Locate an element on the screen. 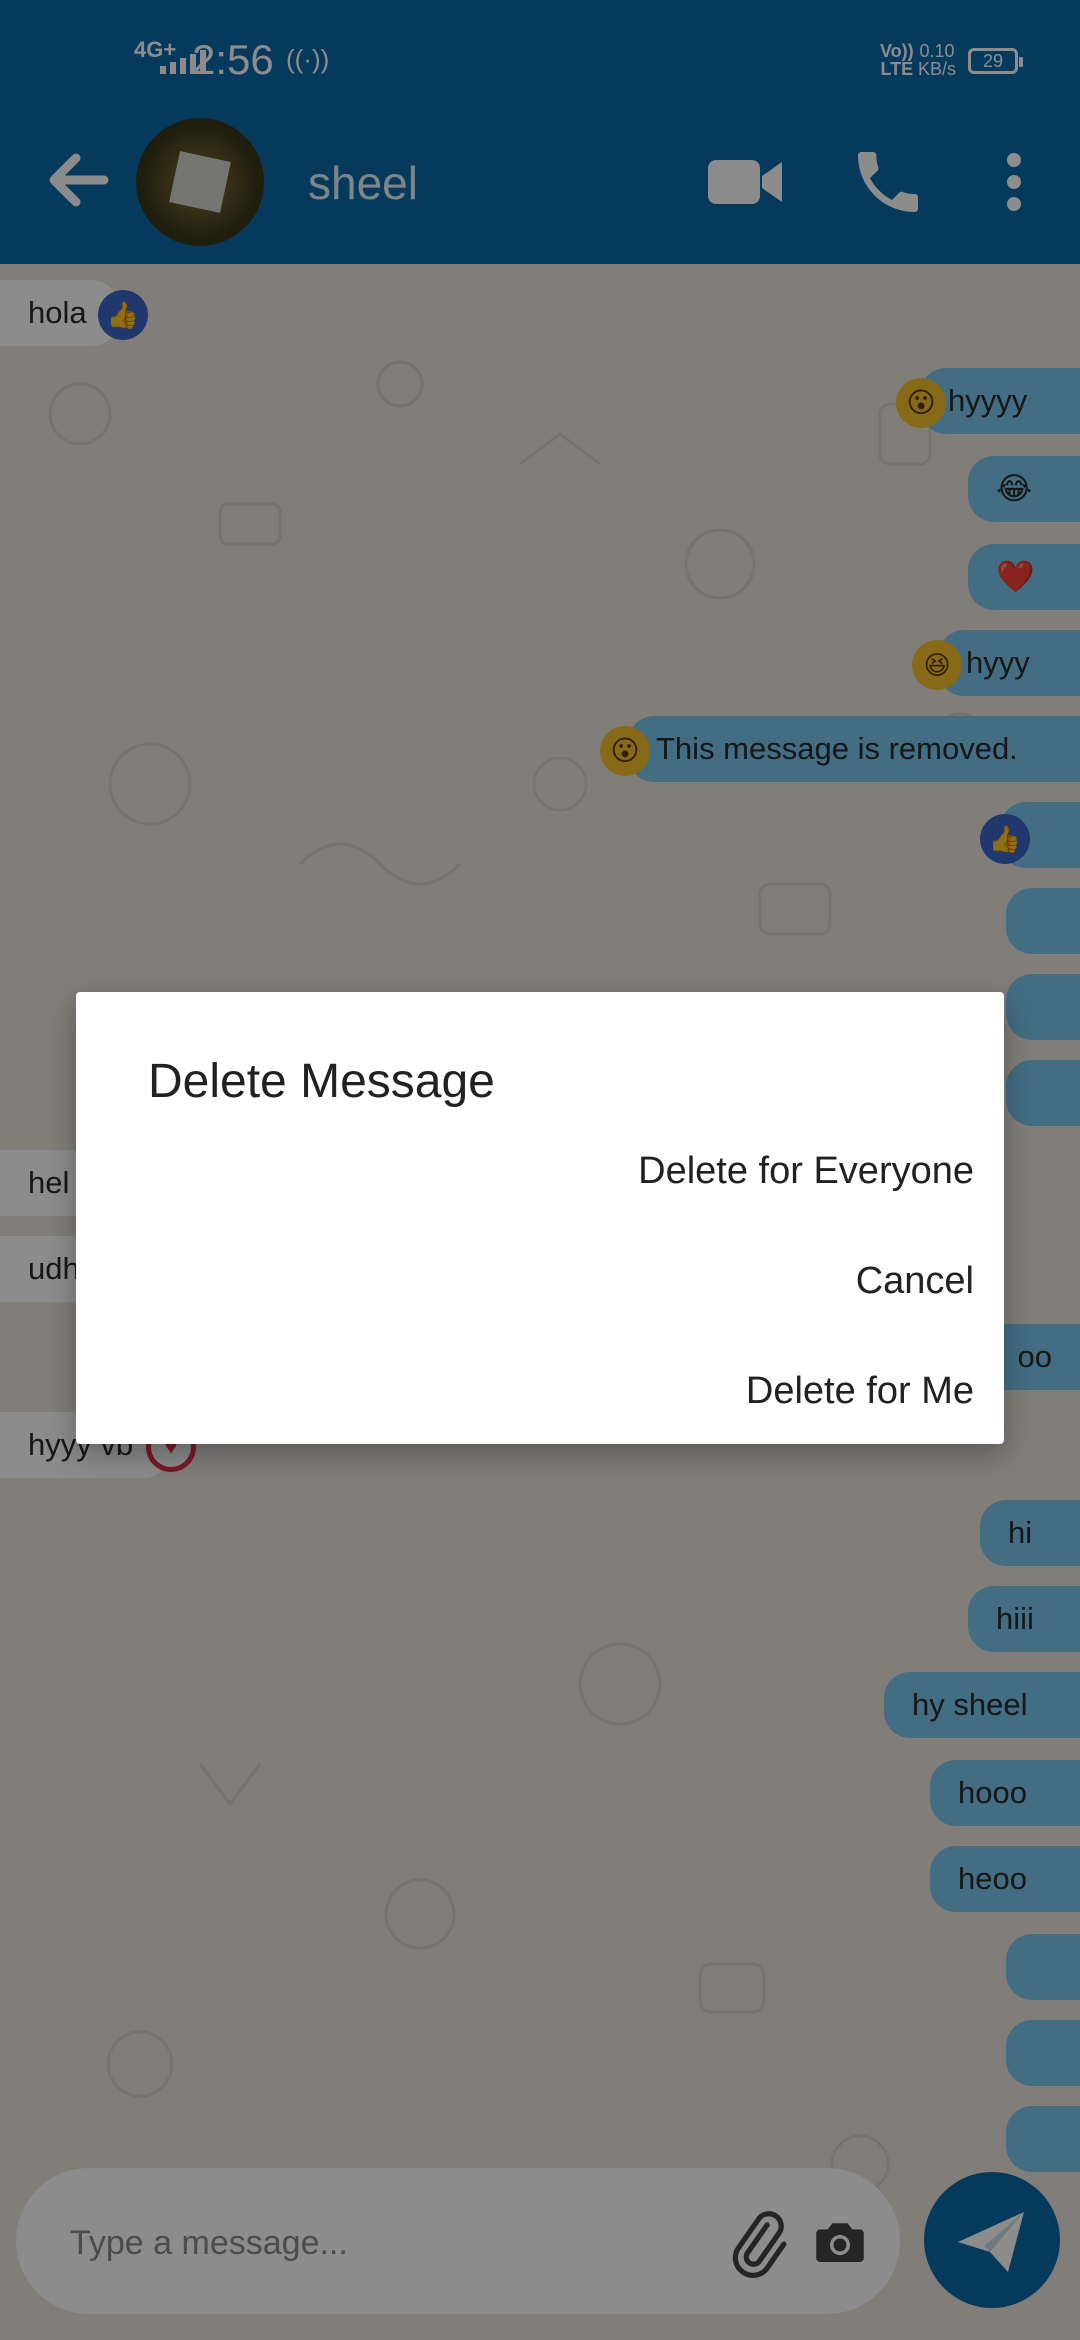  dialog-title: Delete Message is located at coordinates (321, 1081).